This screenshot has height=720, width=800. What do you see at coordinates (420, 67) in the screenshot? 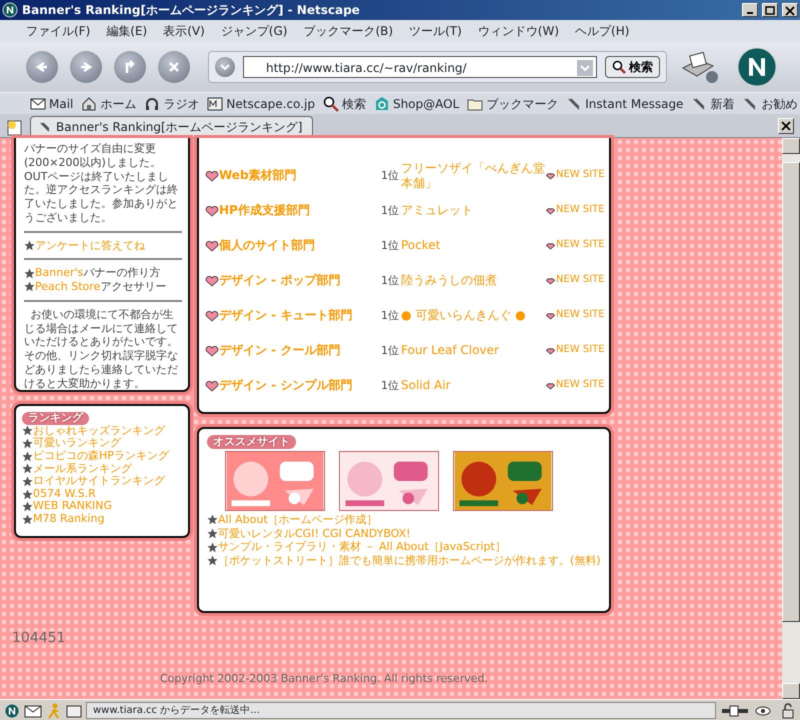
I see `url-field: http://www.tiara.cc/~rav/ranking/` at bounding box center [420, 67].